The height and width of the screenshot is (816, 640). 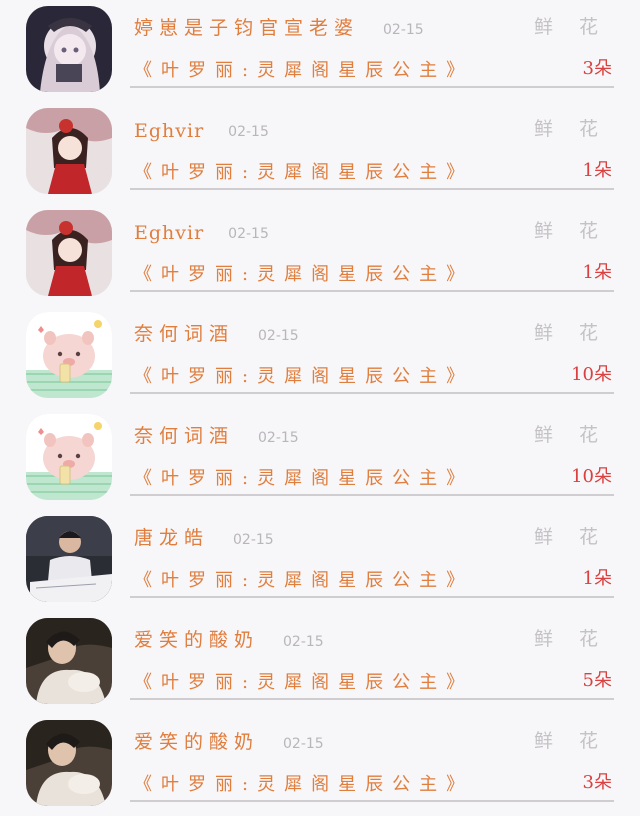 What do you see at coordinates (69, 559) in the screenshot?
I see `man-photo-avatar` at bounding box center [69, 559].